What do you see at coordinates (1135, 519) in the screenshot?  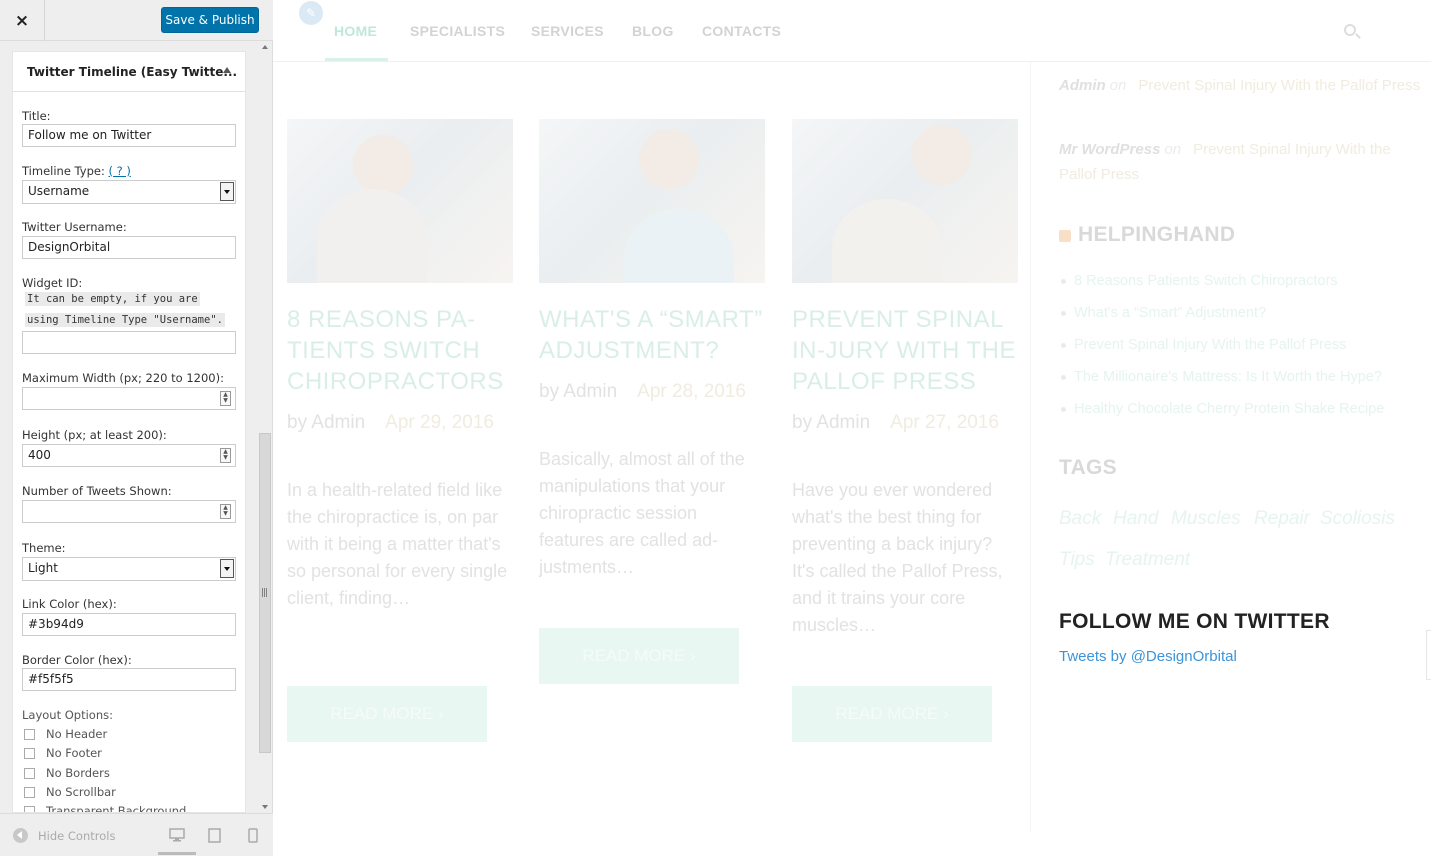 I see `tag-link: Hand` at bounding box center [1135, 519].